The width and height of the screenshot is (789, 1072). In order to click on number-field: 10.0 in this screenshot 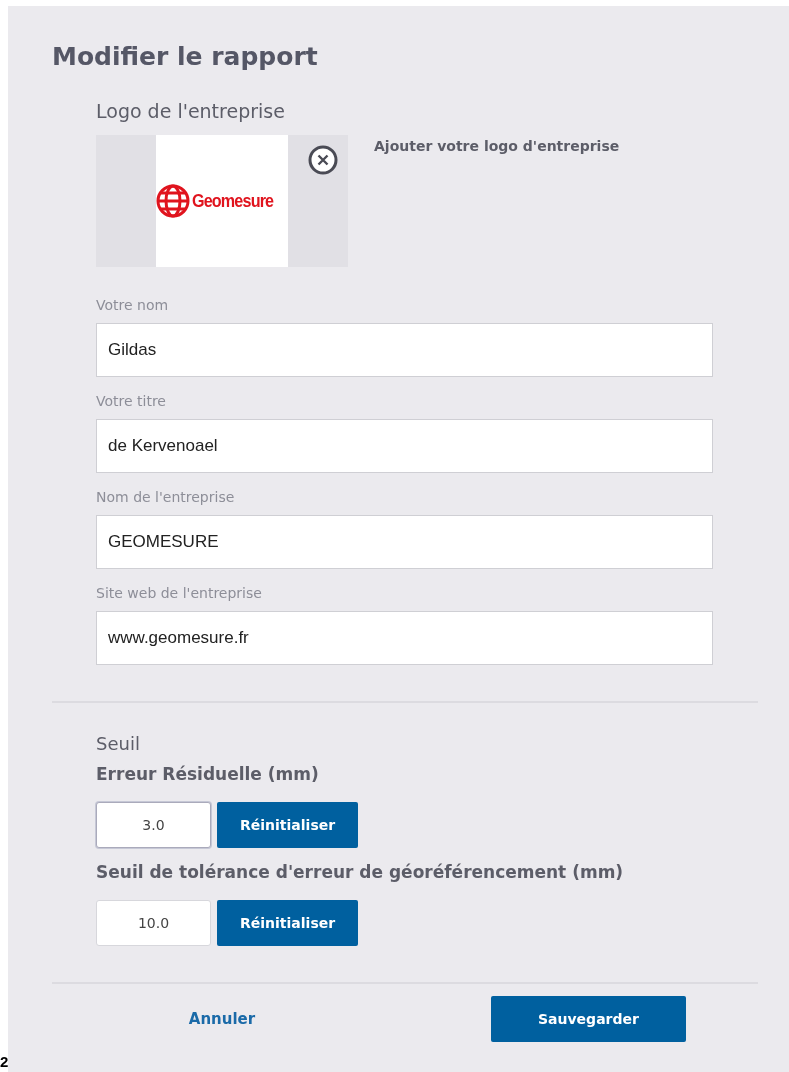, I will do `click(153, 923)`.